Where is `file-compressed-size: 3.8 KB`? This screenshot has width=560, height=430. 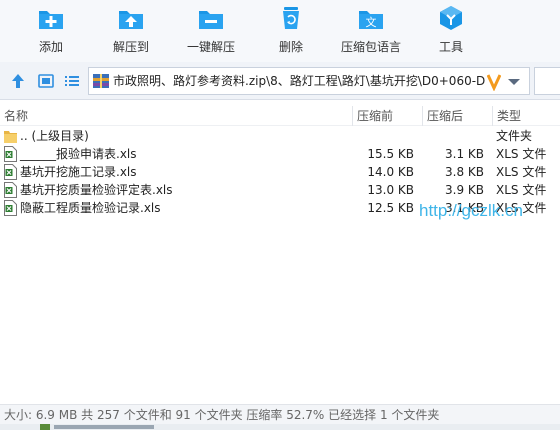
file-compressed-size: 3.8 KB is located at coordinates (464, 172).